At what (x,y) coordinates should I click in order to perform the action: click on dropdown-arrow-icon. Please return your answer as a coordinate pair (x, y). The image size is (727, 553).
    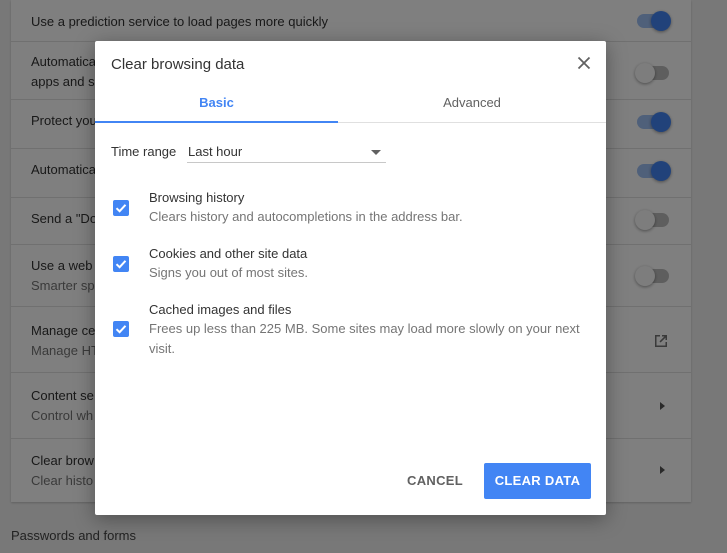
    Looking at the image, I should click on (376, 152).